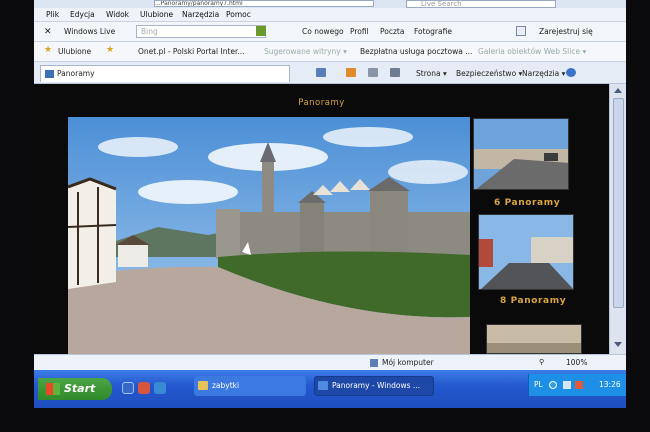 This screenshot has width=650, height=432. What do you see at coordinates (323, 385) in the screenshot?
I see `ie-window-icon` at bounding box center [323, 385].